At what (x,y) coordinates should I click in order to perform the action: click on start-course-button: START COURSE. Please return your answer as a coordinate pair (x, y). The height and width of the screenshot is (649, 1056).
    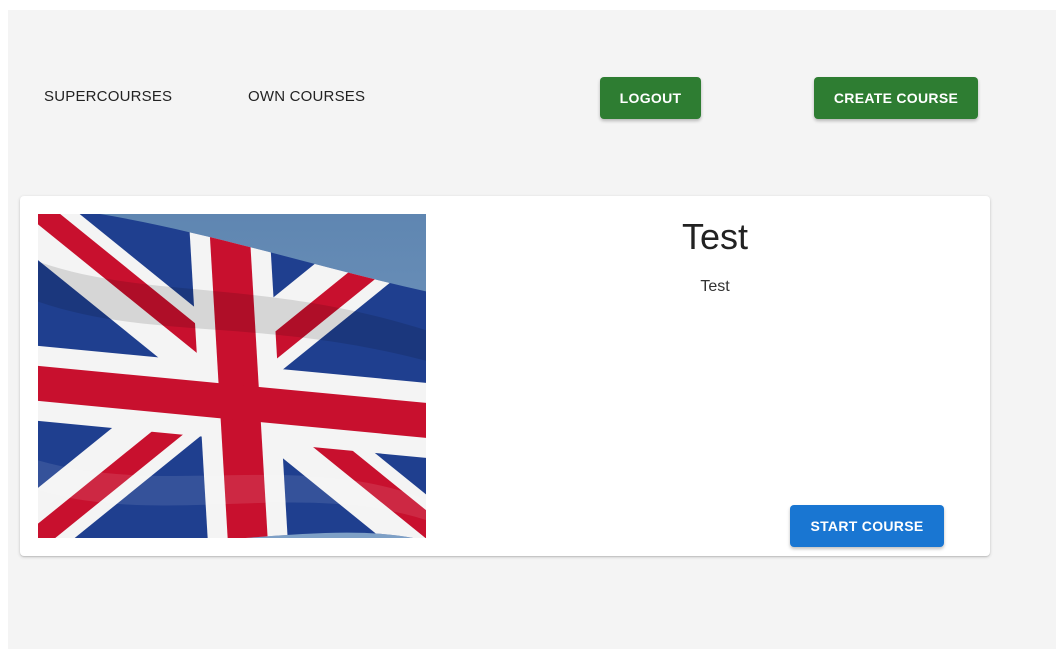
    Looking at the image, I should click on (867, 526).